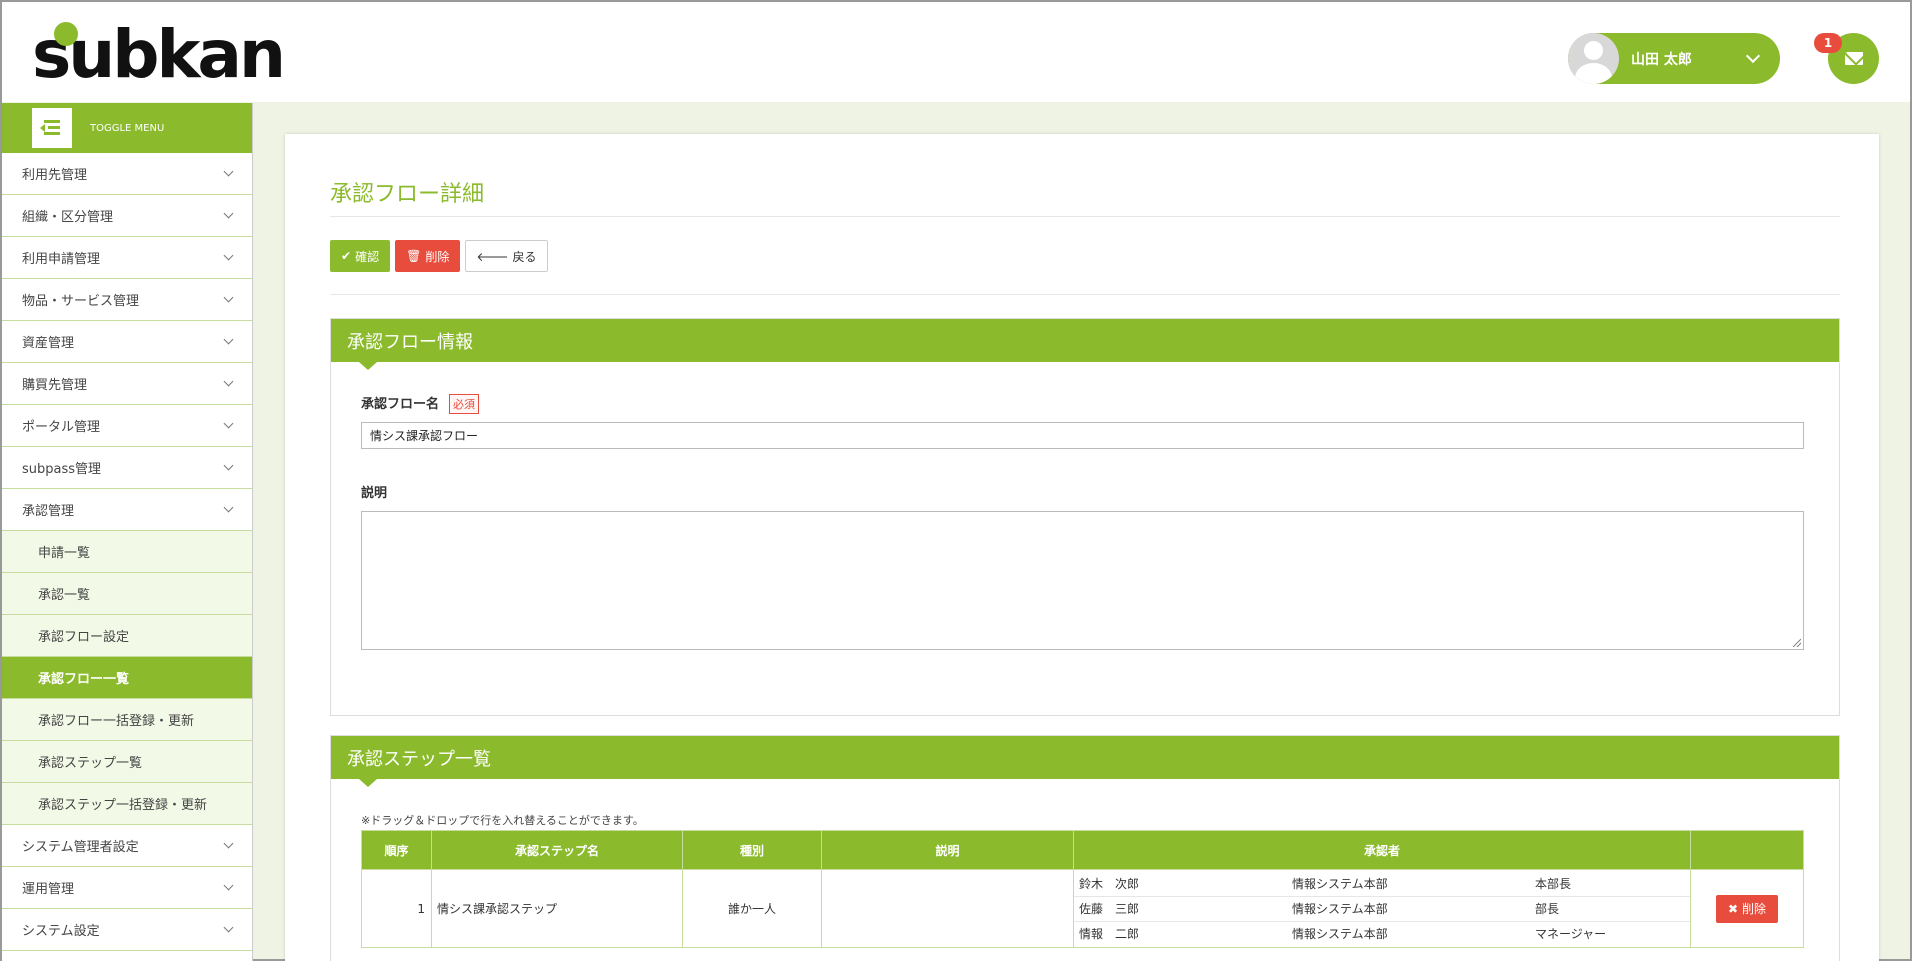  I want to click on sidebar-item-label: 資産管理, so click(48, 343).